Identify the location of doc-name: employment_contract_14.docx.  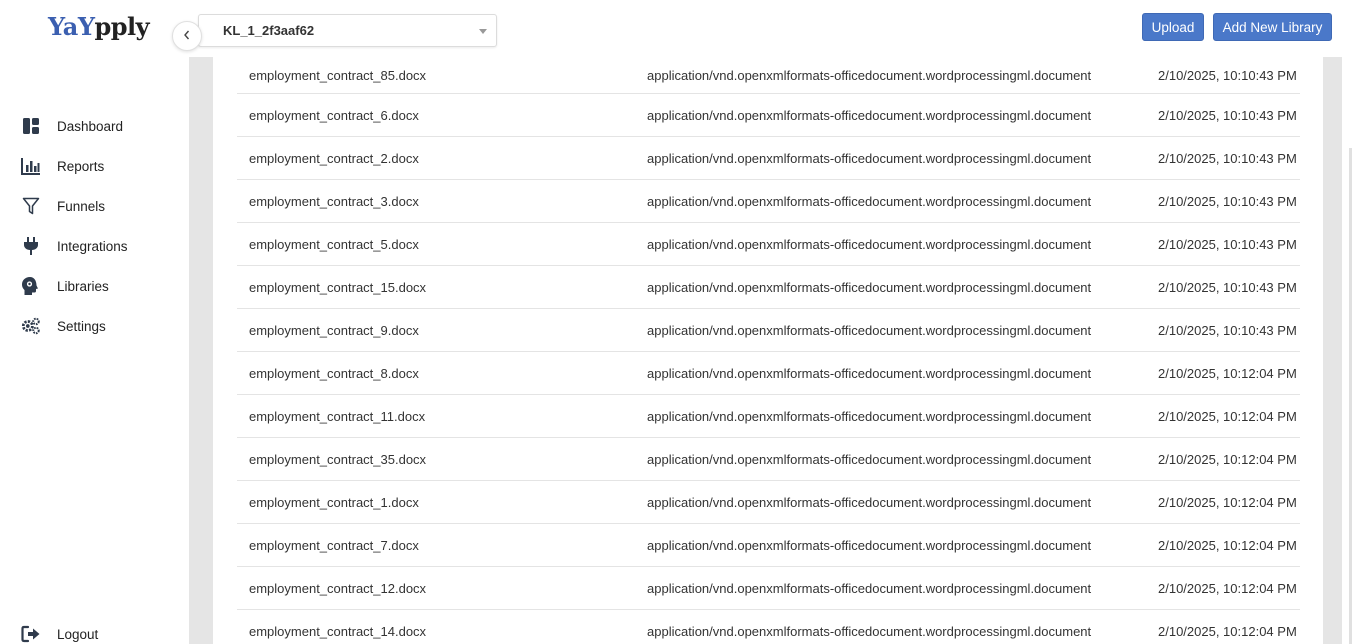
(338, 631).